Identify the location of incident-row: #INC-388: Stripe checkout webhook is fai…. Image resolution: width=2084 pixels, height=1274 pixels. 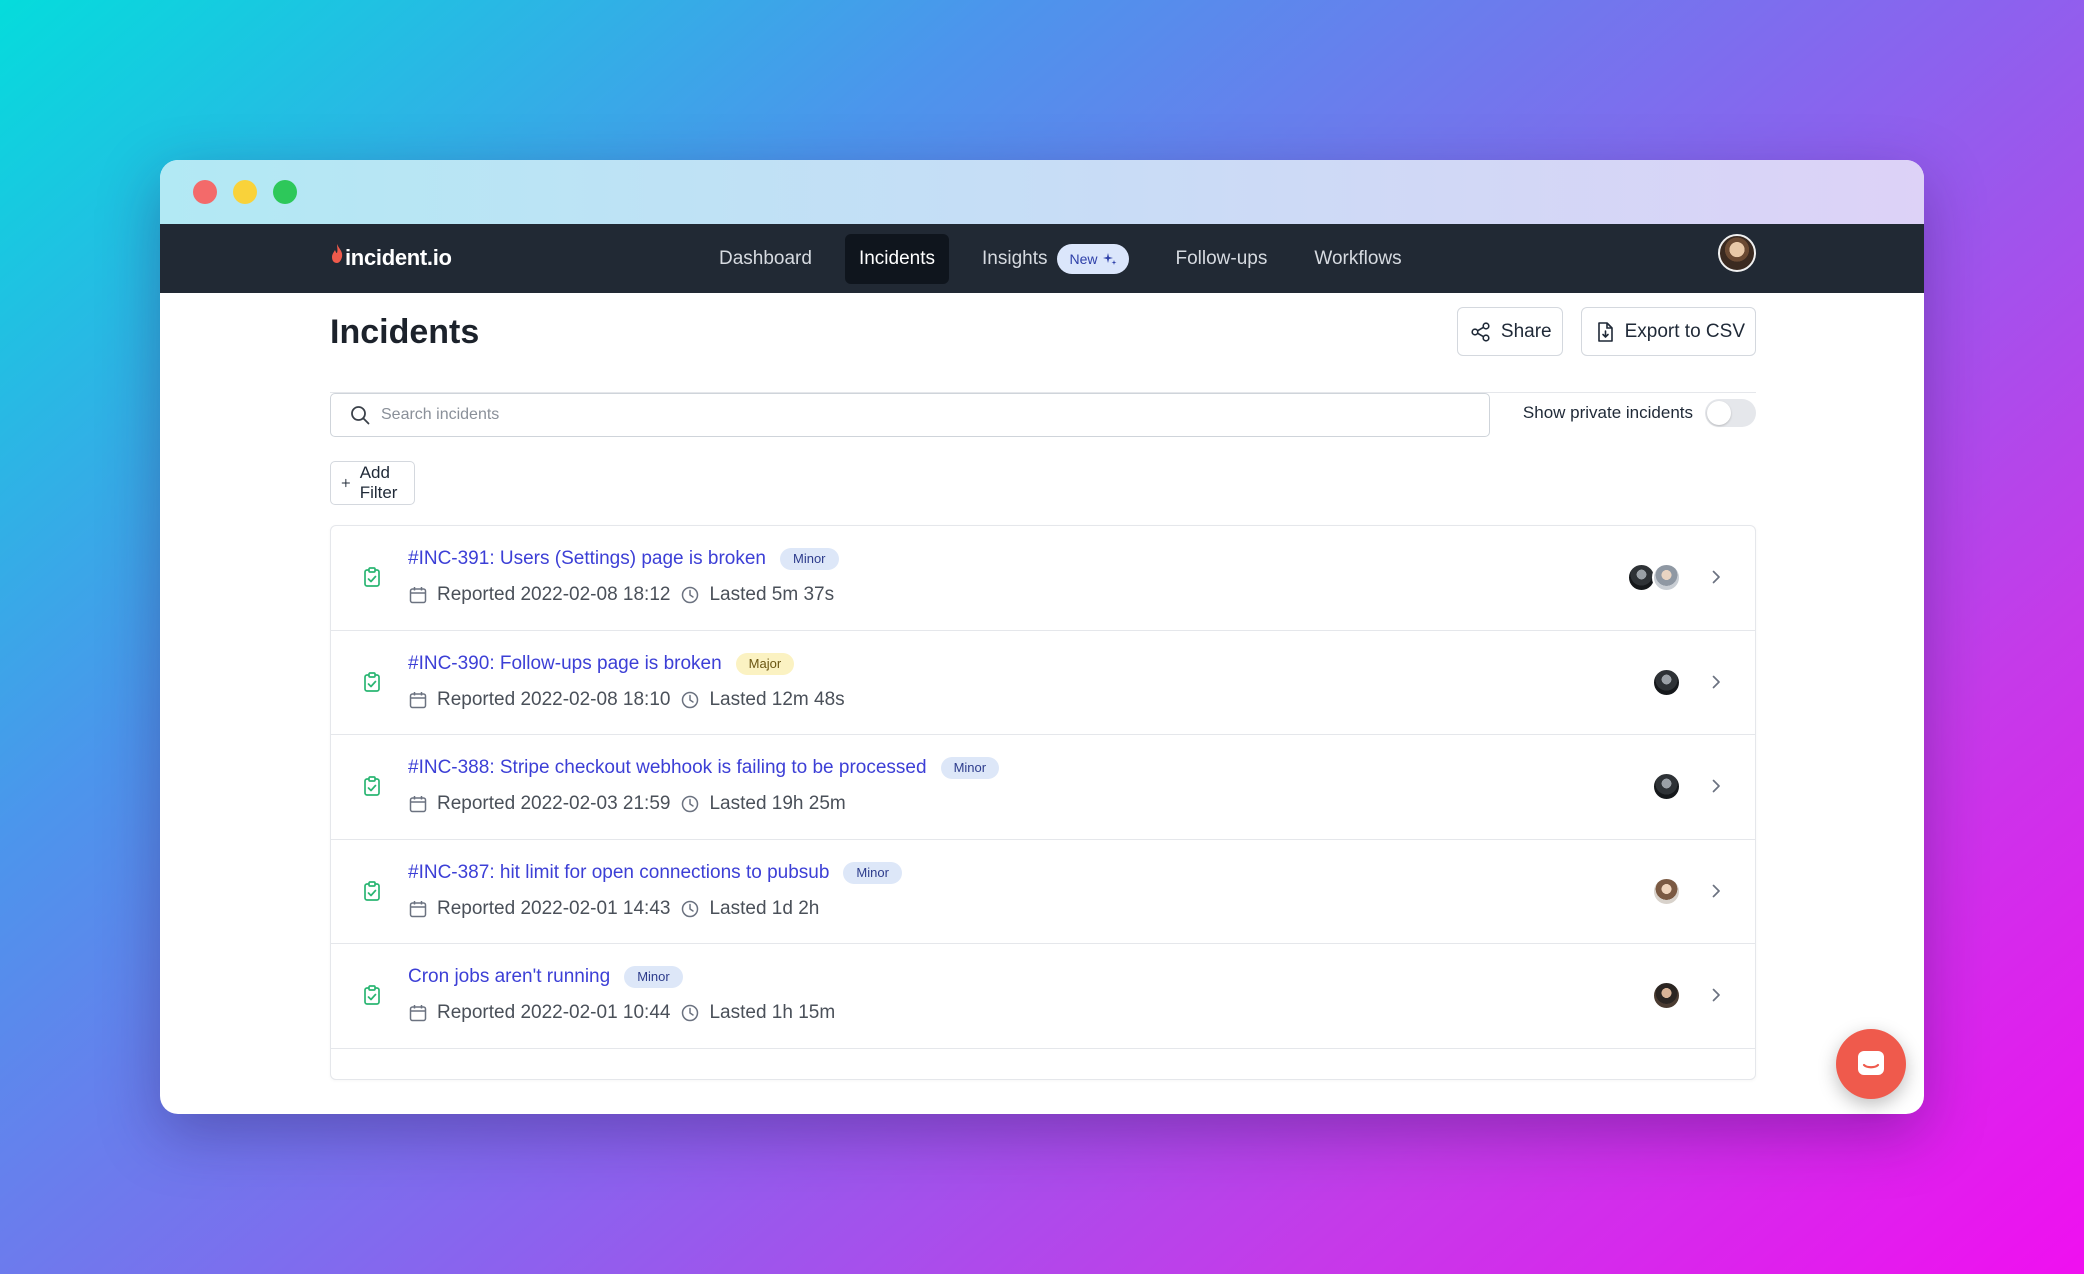
(1043, 787).